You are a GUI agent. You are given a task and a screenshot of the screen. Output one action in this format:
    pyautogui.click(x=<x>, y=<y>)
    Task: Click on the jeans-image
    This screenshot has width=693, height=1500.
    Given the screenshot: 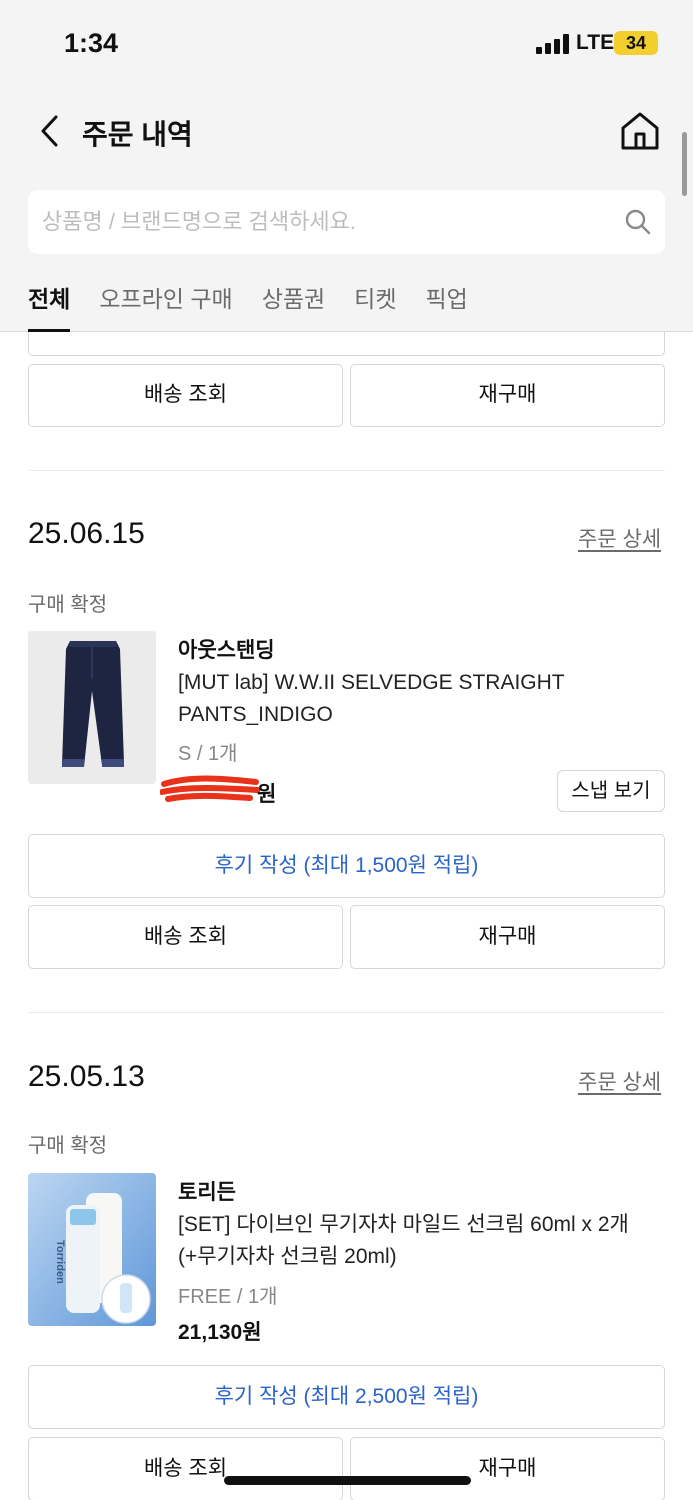 What is the action you would take?
    pyautogui.click(x=92, y=707)
    